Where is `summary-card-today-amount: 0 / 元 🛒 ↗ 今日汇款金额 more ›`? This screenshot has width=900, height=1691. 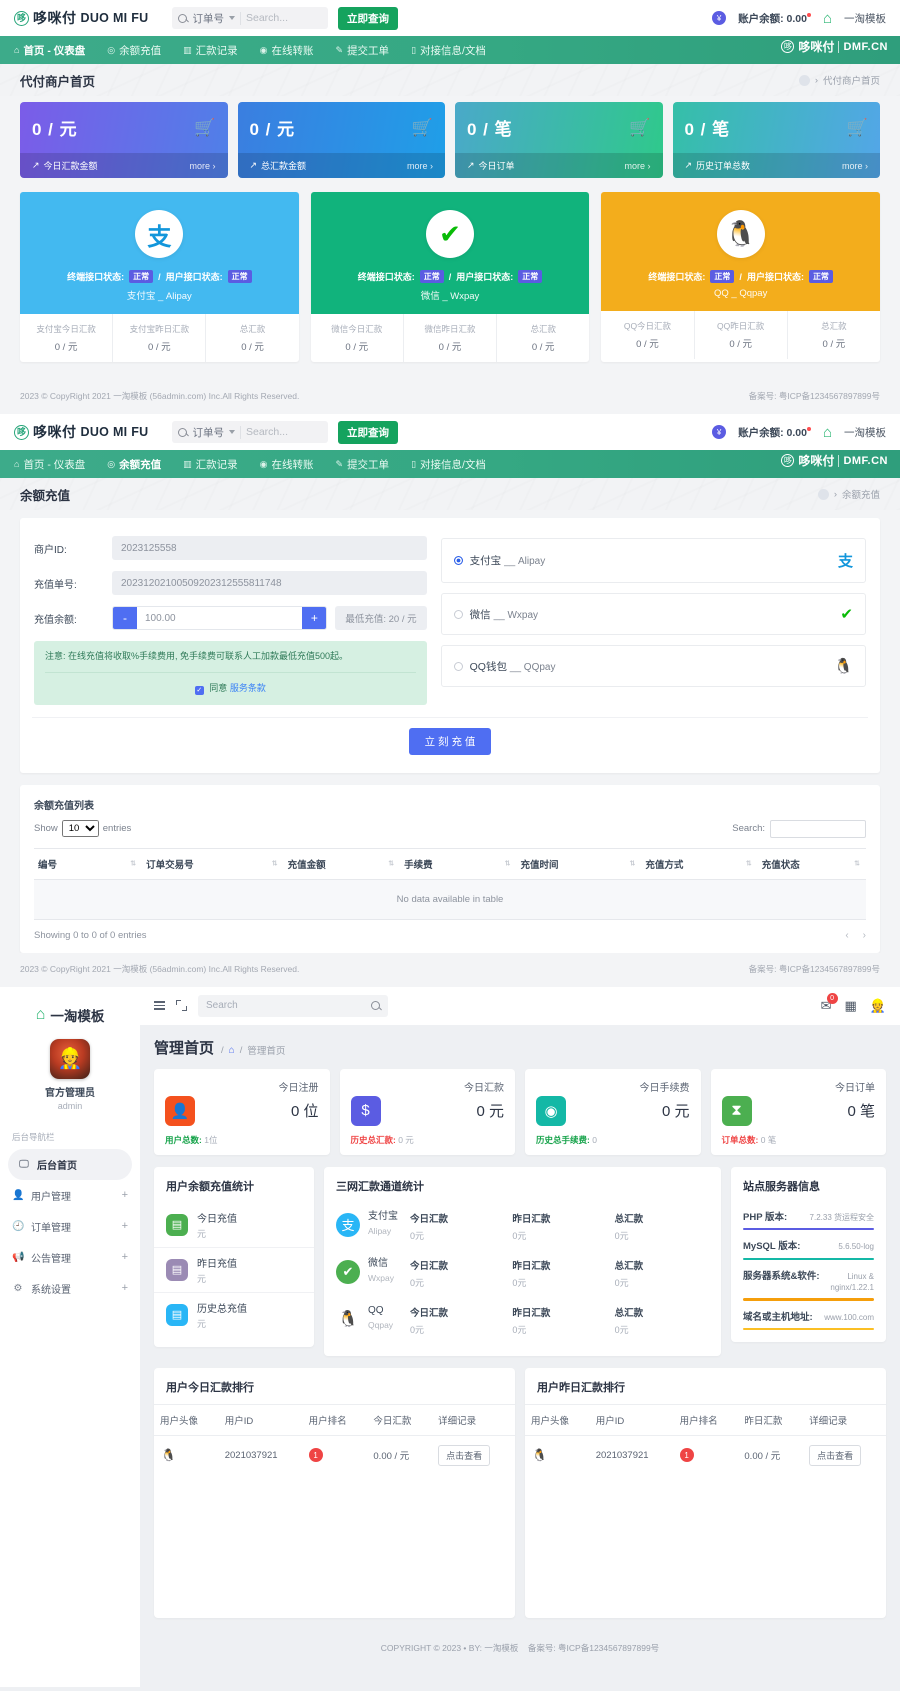
summary-card-today-amount: 0 / 元 🛒 ↗ 今日汇款金额 more › is located at coordinates (124, 140).